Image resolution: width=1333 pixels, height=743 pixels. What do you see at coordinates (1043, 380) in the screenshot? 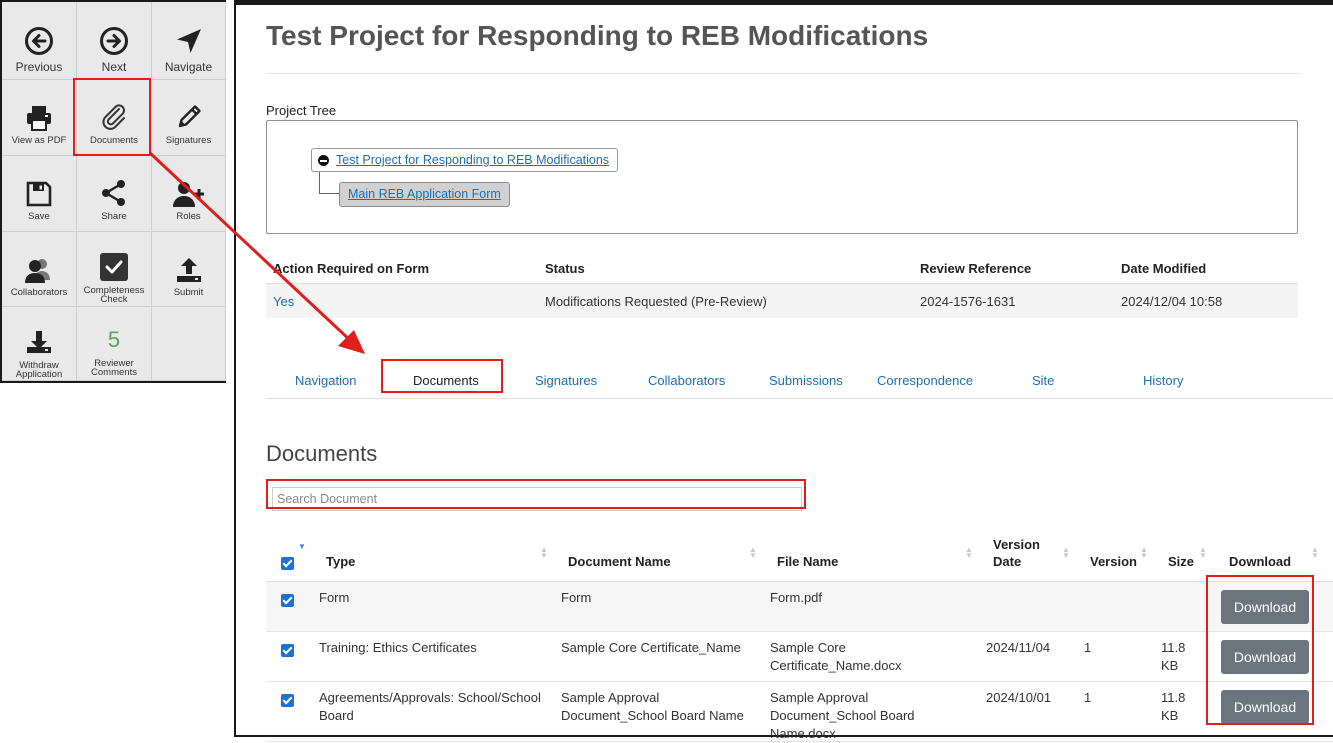
I see `tab-site: Site` at bounding box center [1043, 380].